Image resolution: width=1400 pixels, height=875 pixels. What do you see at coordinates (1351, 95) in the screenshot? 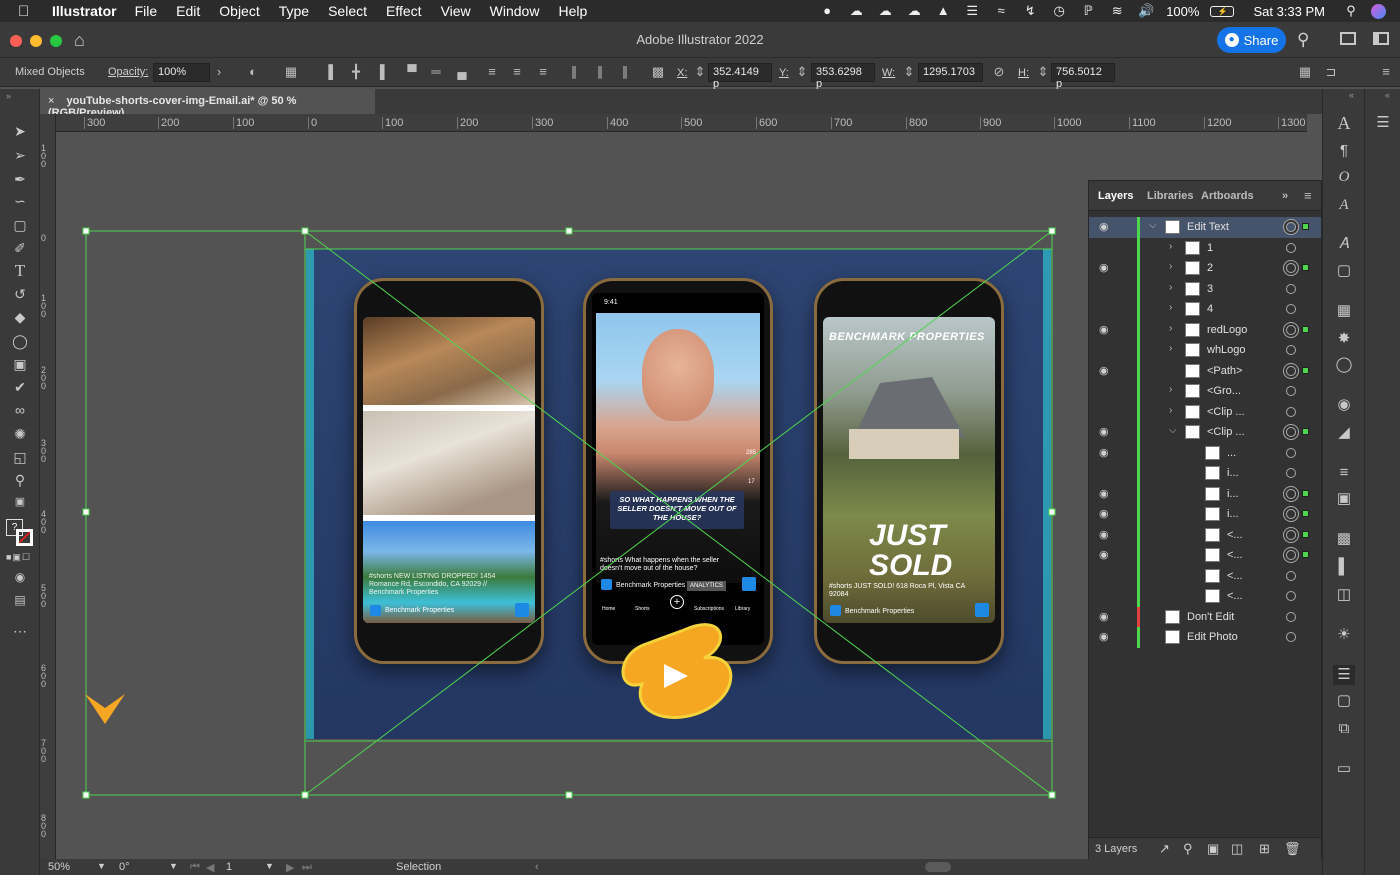
I see `strip-collapse-icon: «` at bounding box center [1351, 95].